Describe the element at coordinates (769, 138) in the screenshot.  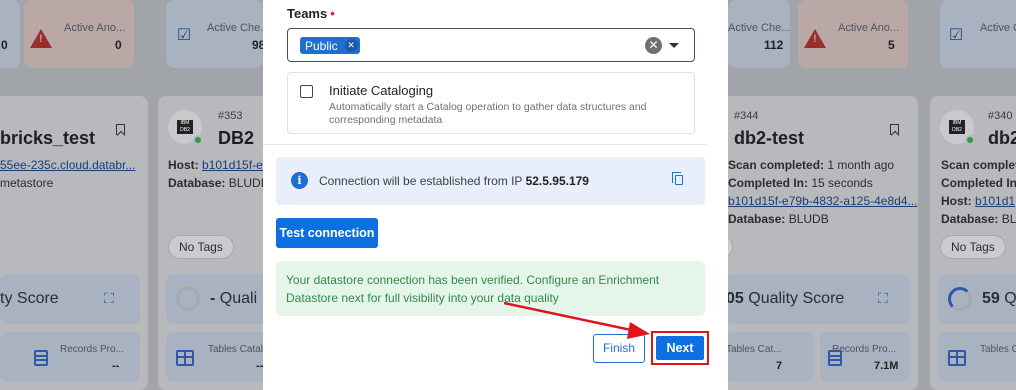
I see `datastore-title: db2-test` at that location.